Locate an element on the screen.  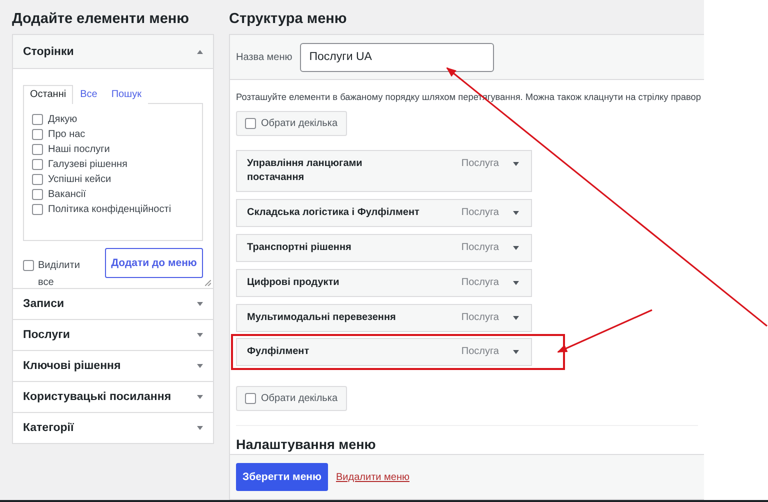
menu-item-title: Мультимодальні перевезення is located at coordinates (322, 318).